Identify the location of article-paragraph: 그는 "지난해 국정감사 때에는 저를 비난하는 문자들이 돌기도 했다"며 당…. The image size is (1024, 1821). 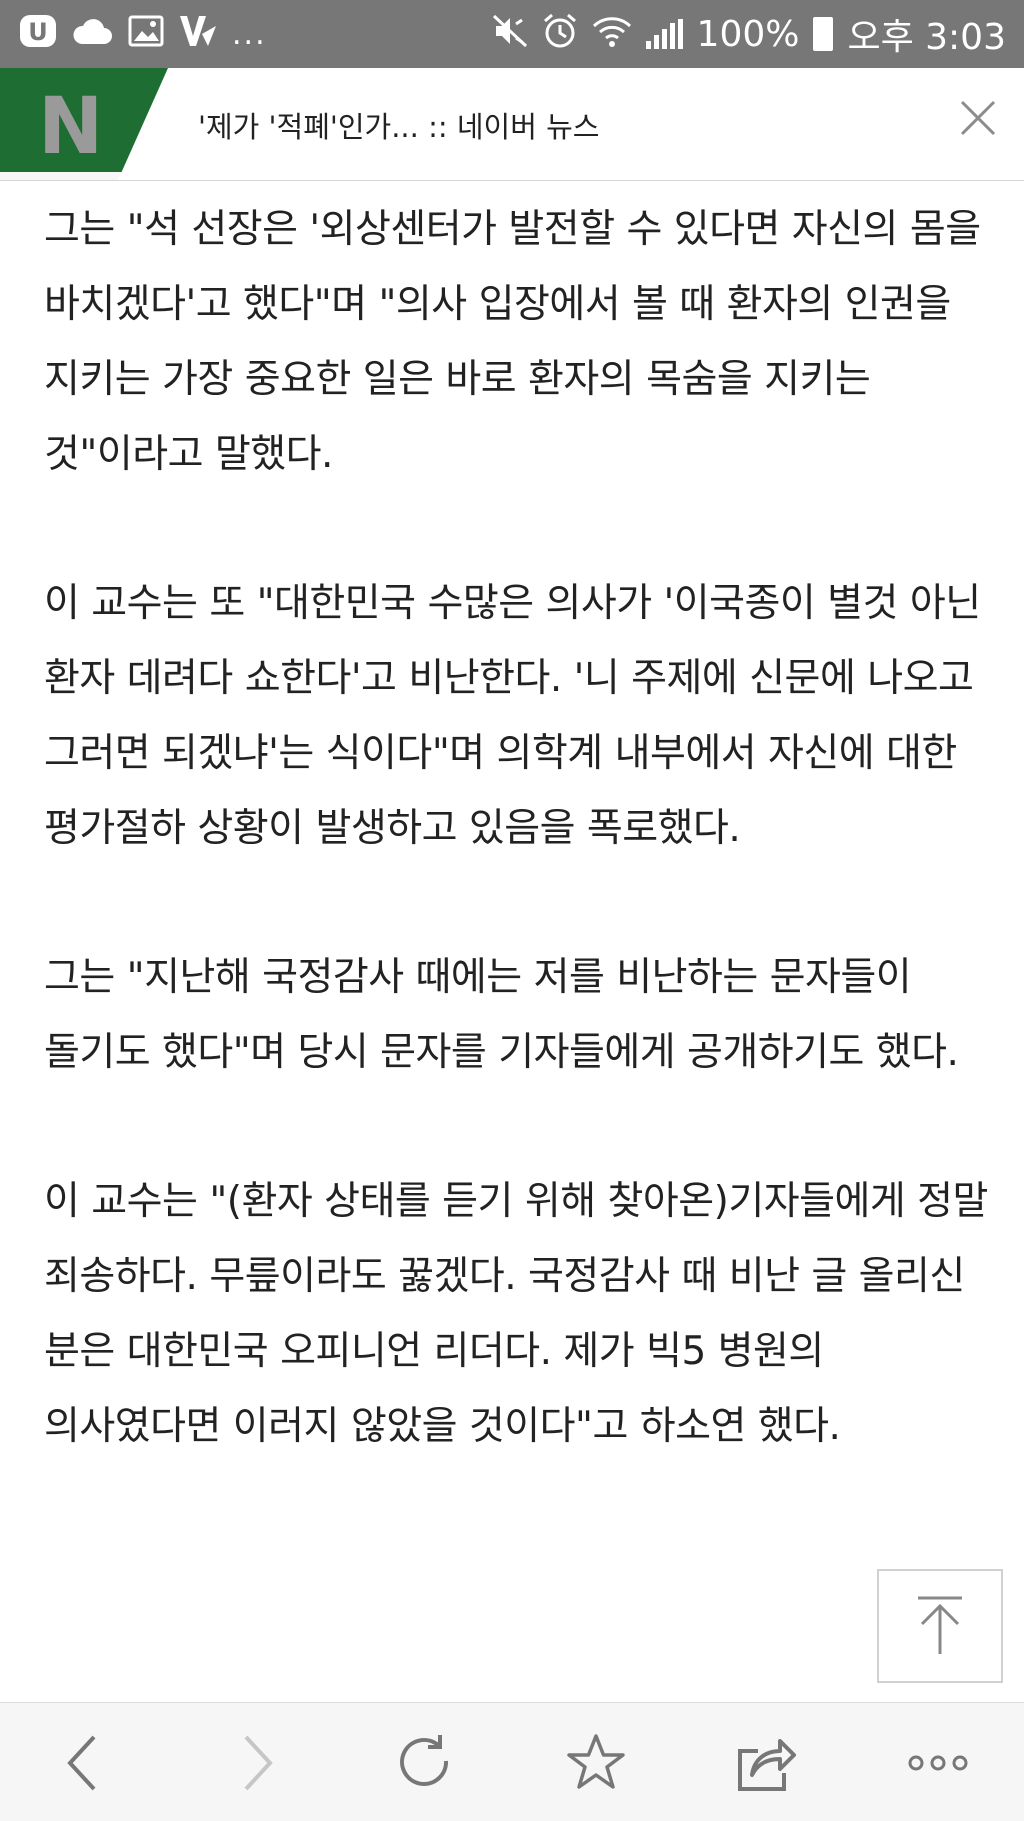
(501, 1015).